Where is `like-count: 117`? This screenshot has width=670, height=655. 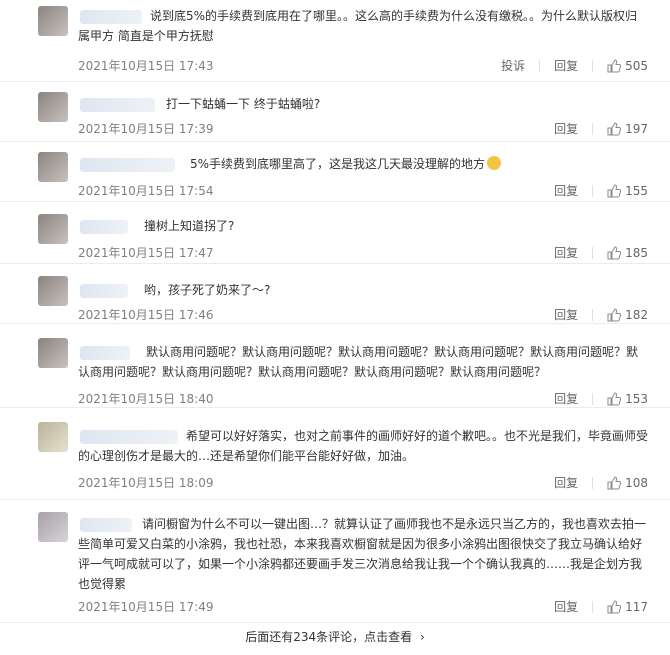 like-count: 117 is located at coordinates (636, 606).